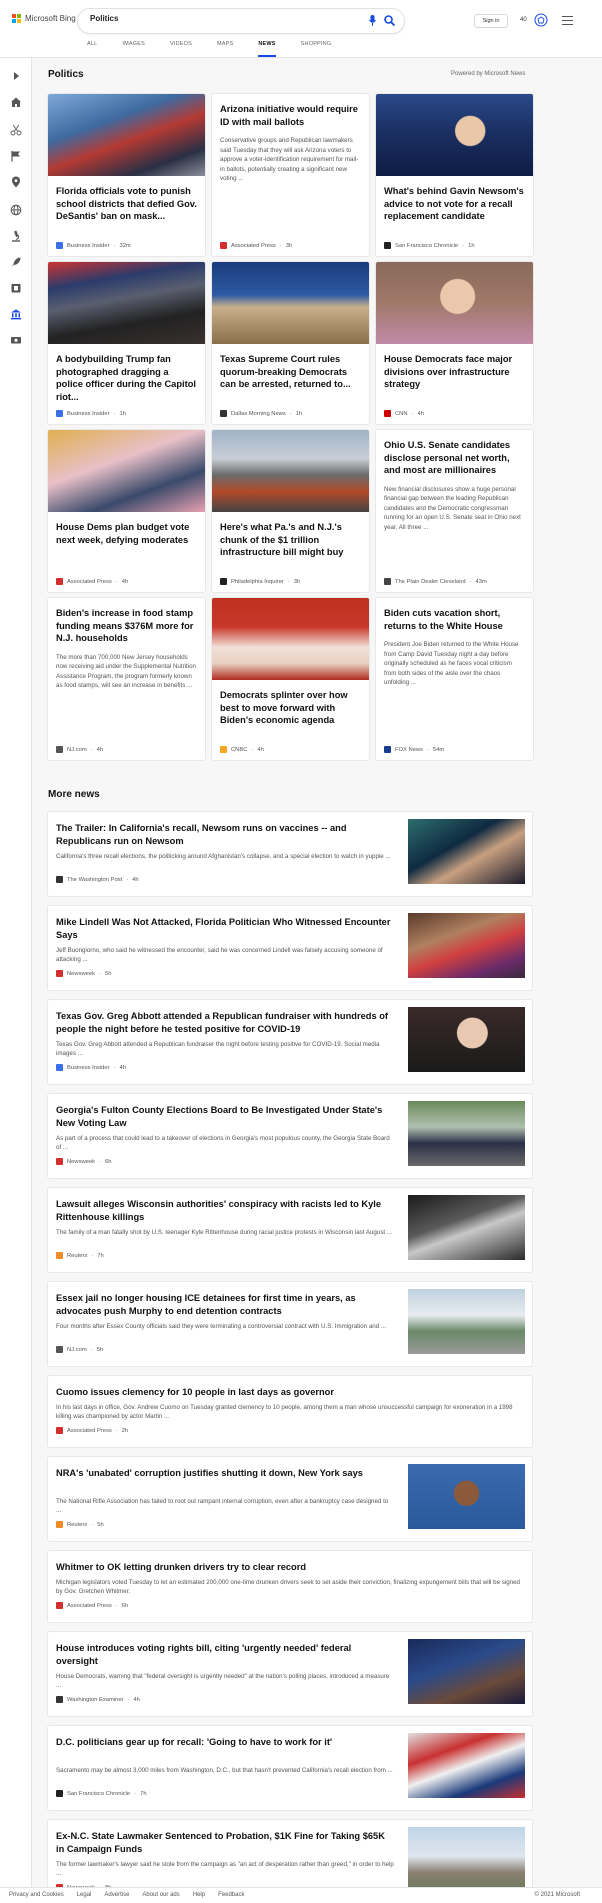  Describe the element at coordinates (16, 156) in the screenshot. I see `flag-icon` at that location.